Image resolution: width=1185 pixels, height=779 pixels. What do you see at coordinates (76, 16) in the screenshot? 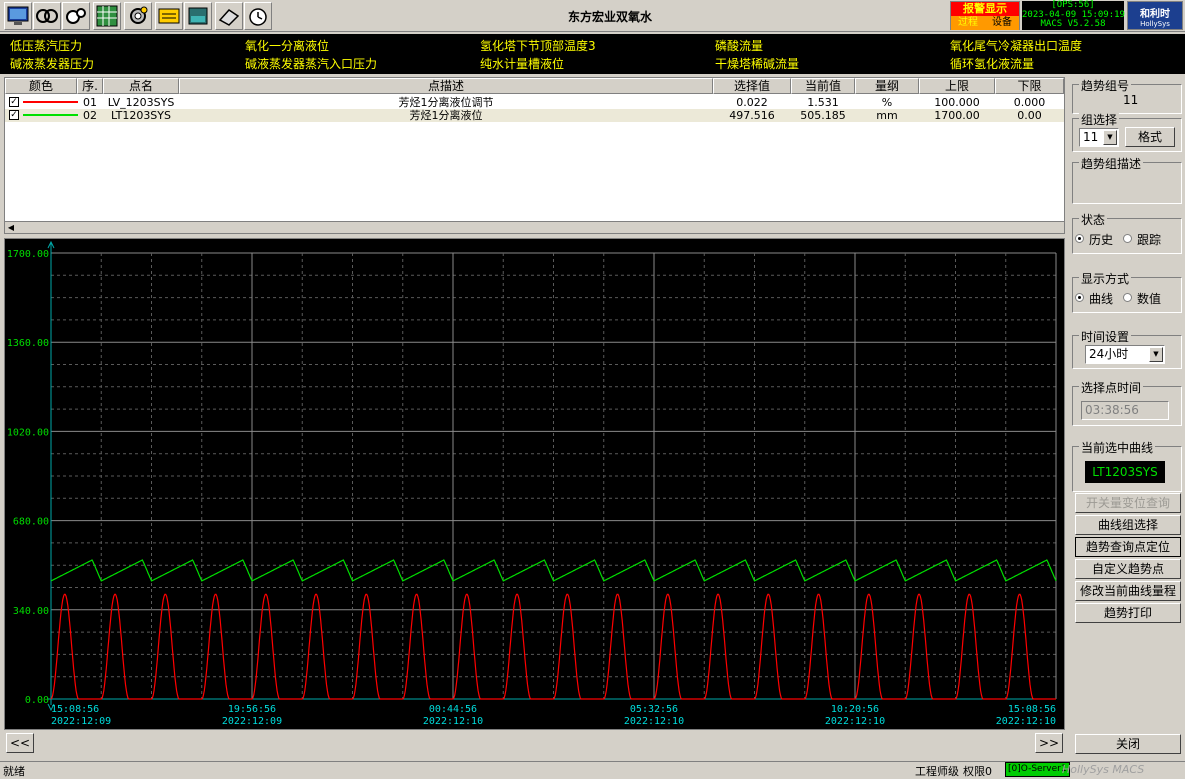
I see `gears-icon` at bounding box center [76, 16].